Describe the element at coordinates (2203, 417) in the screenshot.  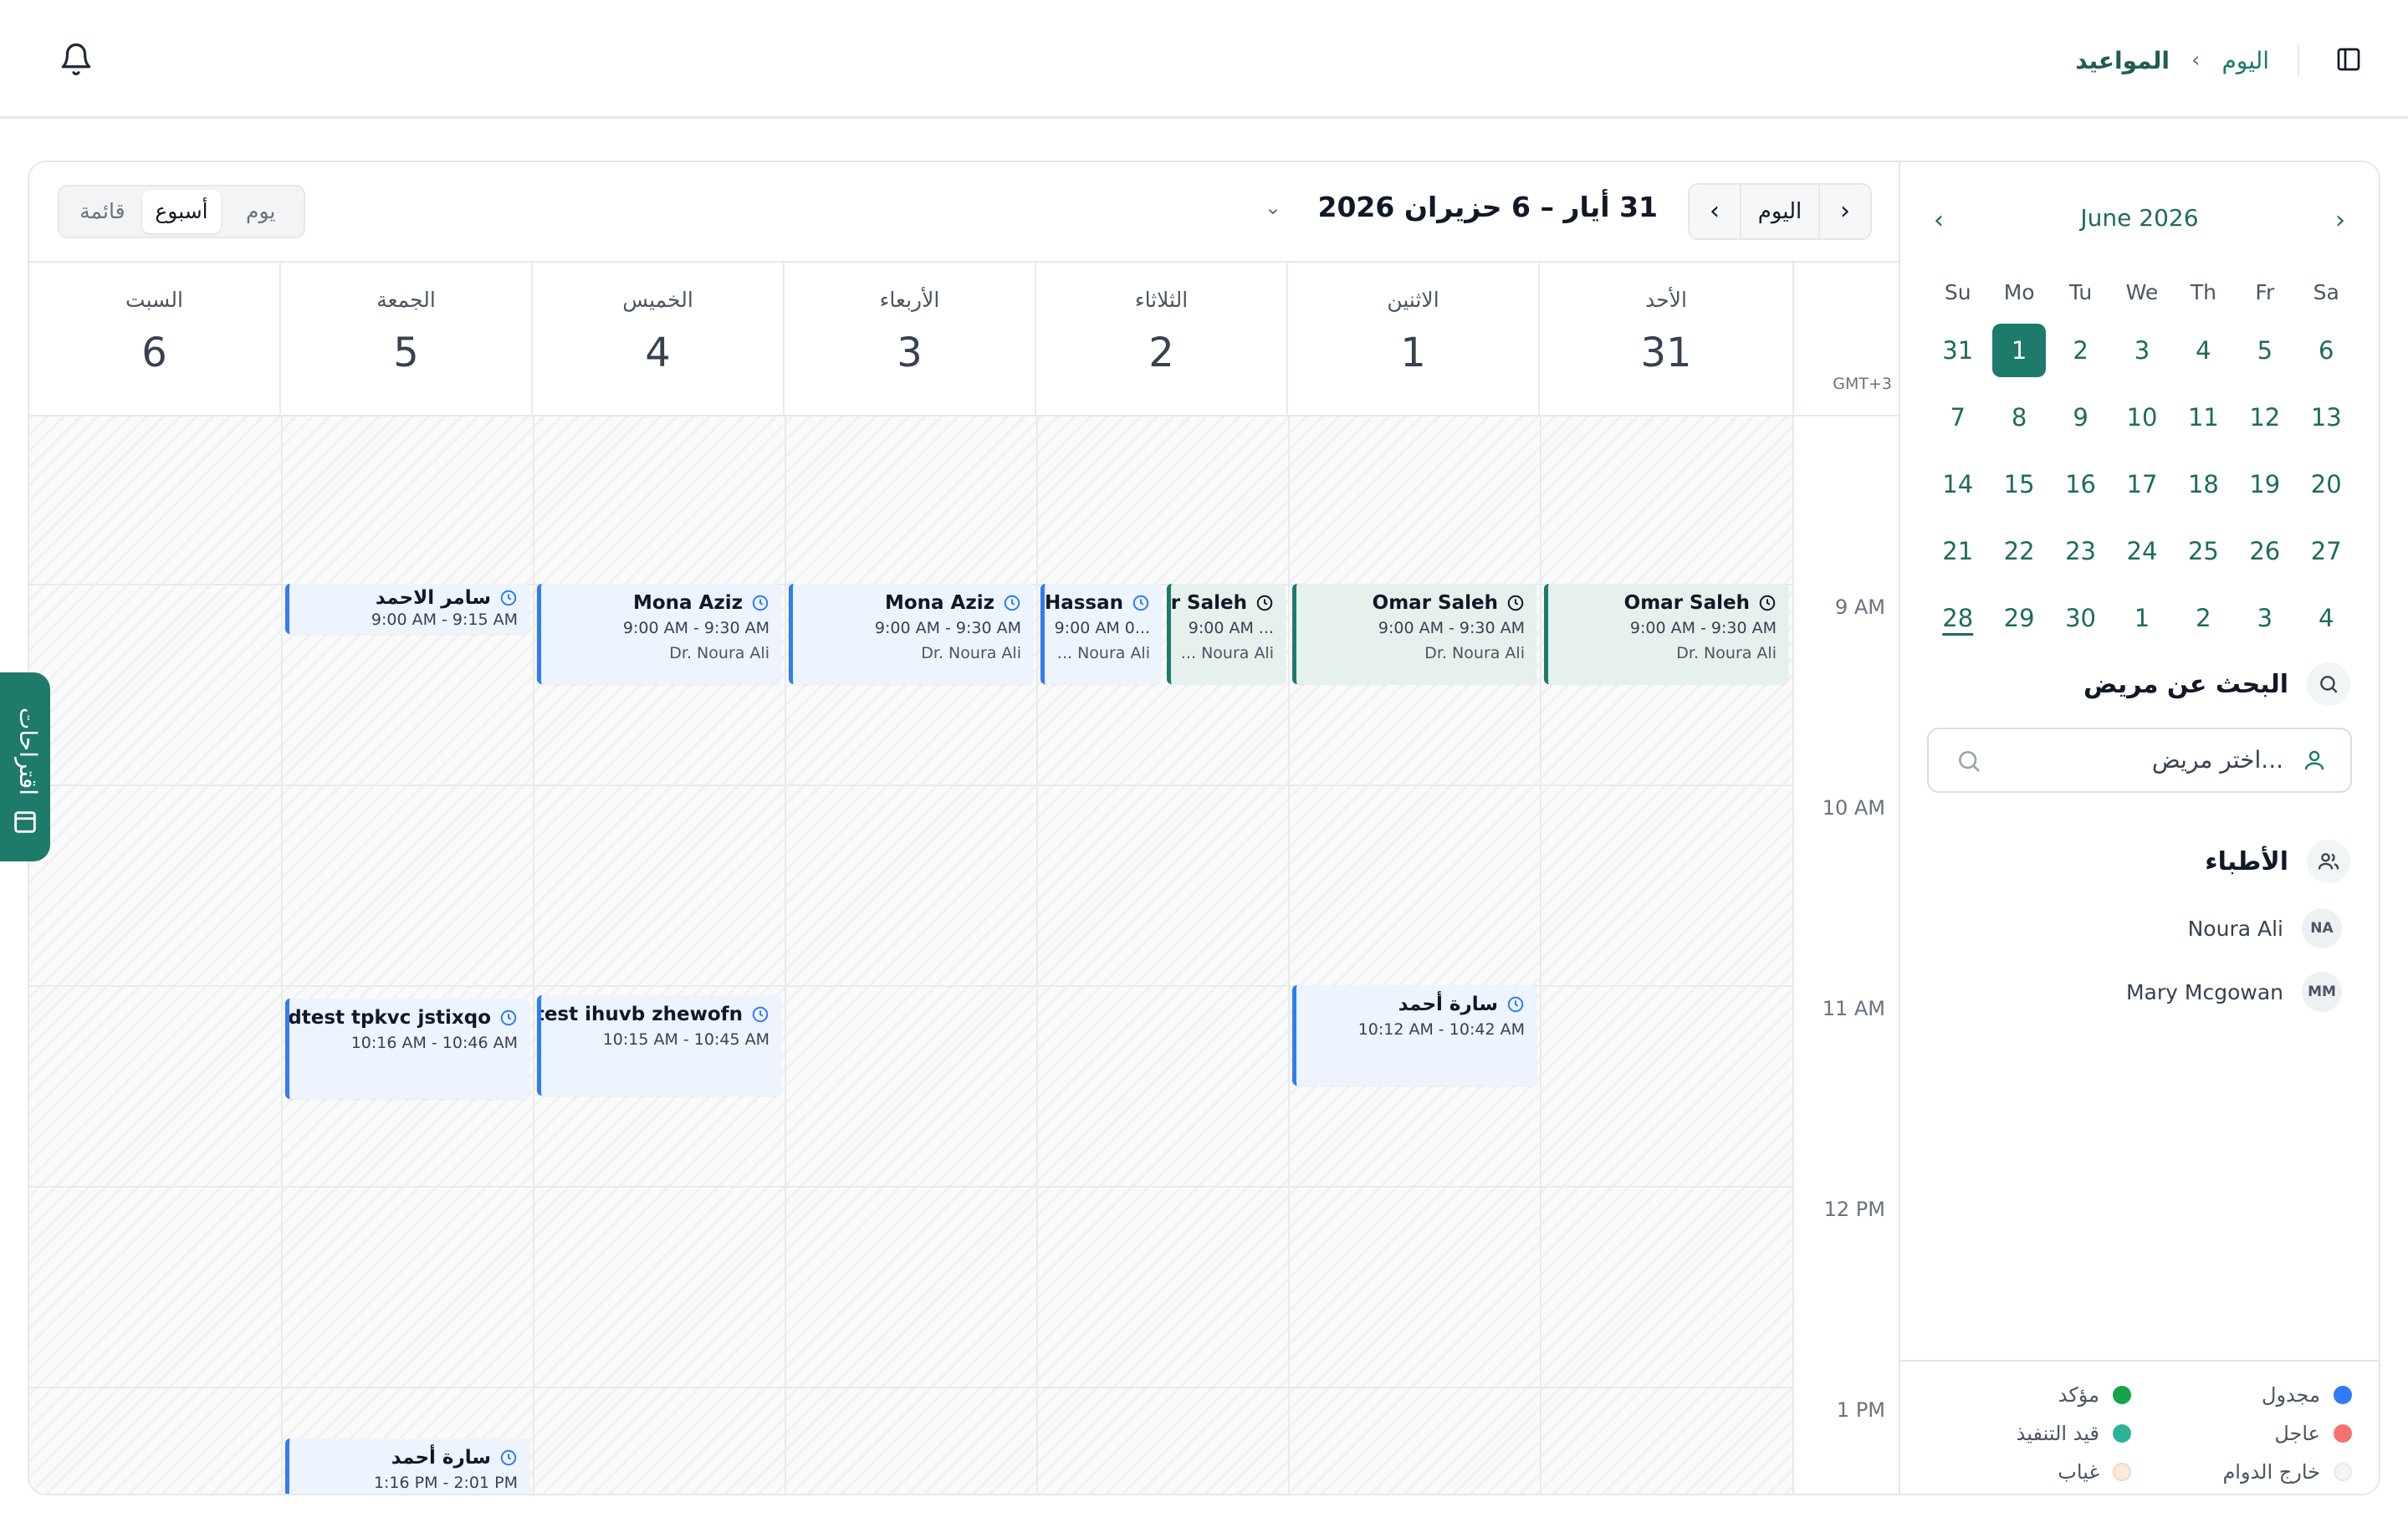
I see `date-cell: 11` at that location.